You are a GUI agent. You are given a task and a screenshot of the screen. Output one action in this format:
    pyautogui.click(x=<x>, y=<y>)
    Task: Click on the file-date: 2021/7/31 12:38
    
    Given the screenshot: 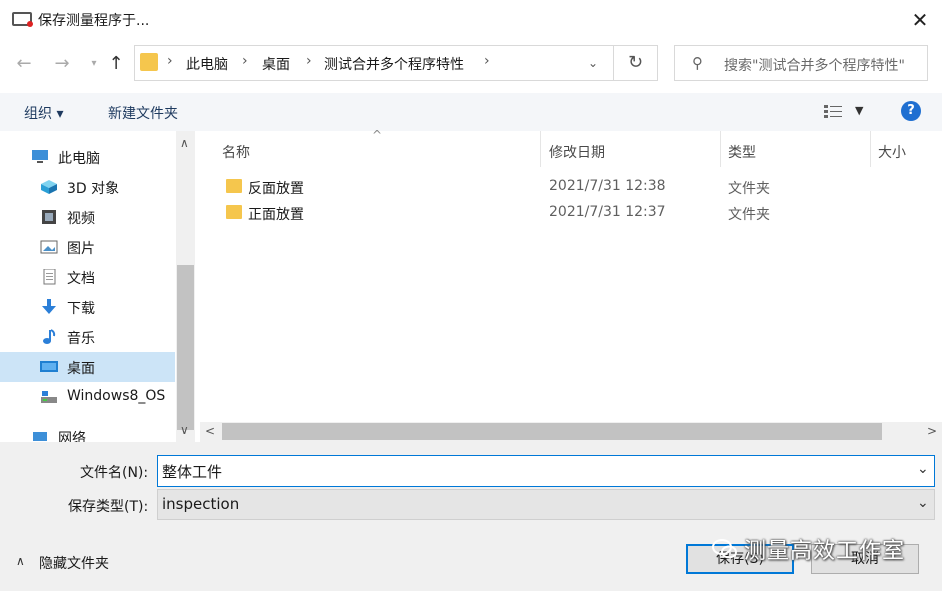 What is the action you would take?
    pyautogui.click(x=607, y=186)
    